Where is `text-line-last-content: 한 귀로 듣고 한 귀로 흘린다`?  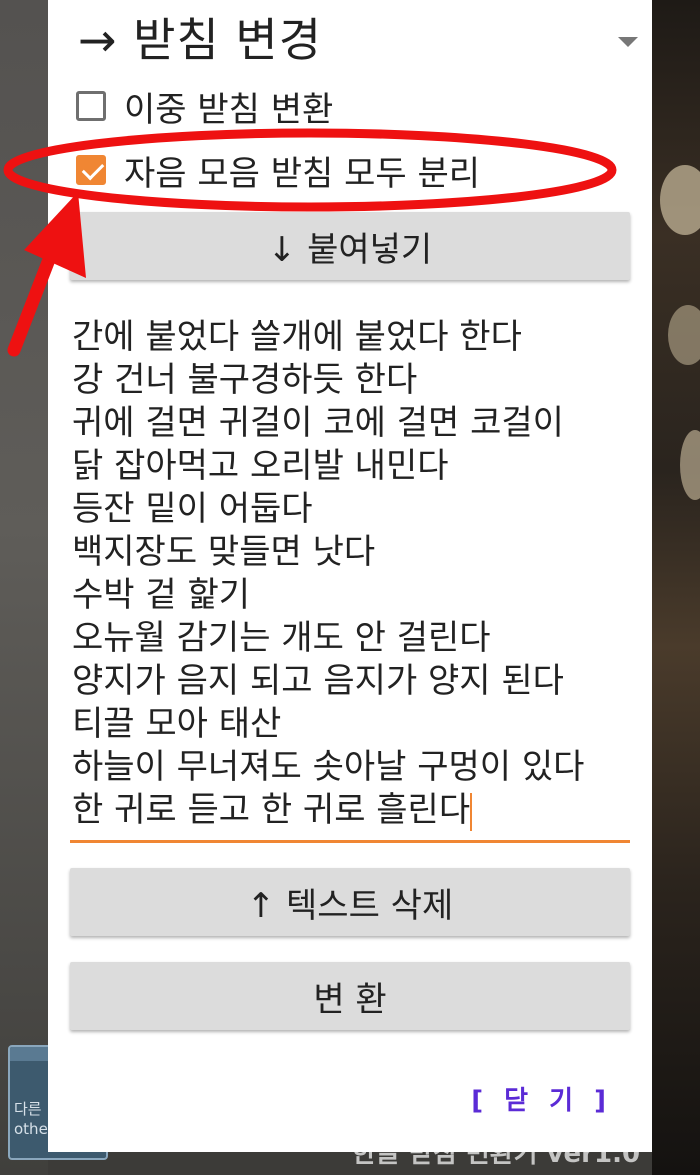 text-line-last-content: 한 귀로 듣고 한 귀로 흘린다 is located at coordinates (271, 810).